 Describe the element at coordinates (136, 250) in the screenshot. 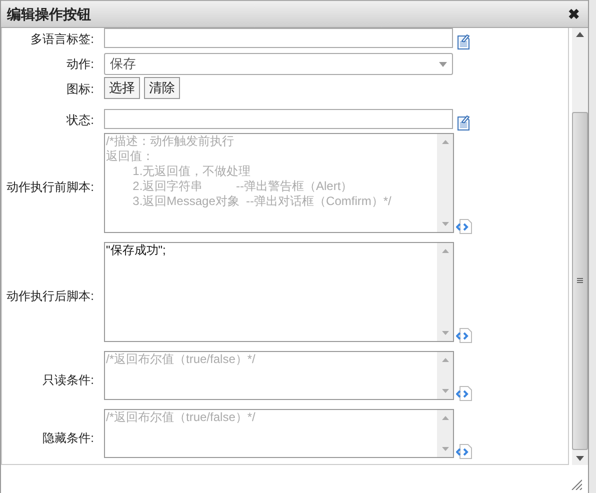

I see `script-text: "保存成功";` at that location.